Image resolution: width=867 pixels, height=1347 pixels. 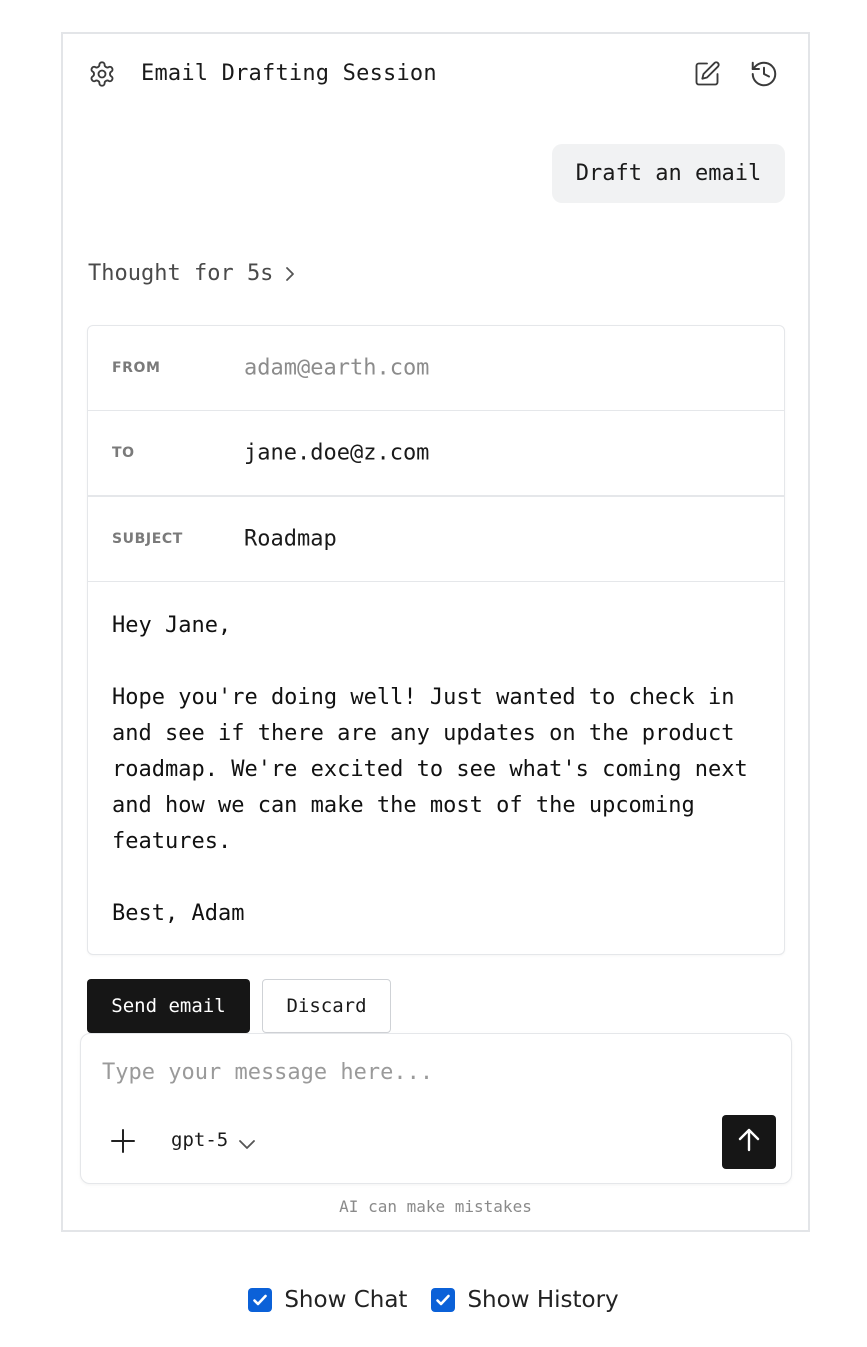 What do you see at coordinates (436, 368) in the screenshot?
I see `from-row: FROM adam@earth.com` at bounding box center [436, 368].